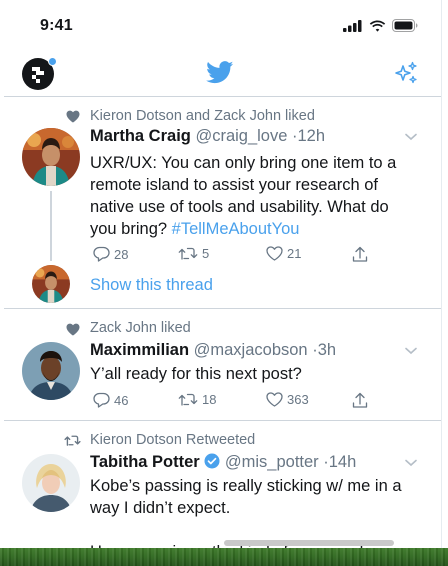 The image size is (448, 566). I want to click on retweet-button: 5, so click(193, 253).